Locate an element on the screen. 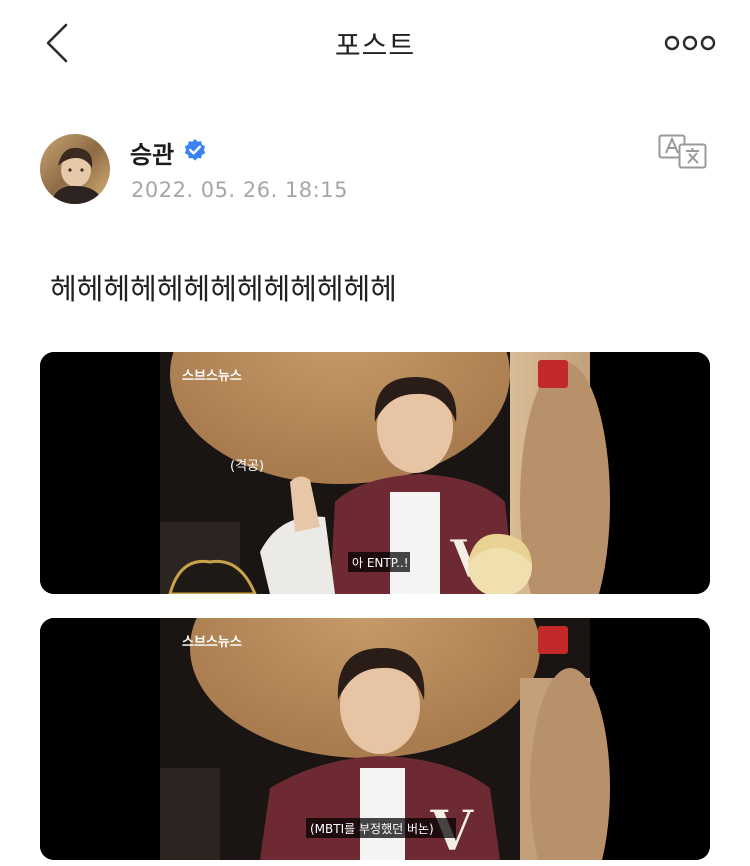  subtitle: 아 ENTP..! is located at coordinates (380, 563).